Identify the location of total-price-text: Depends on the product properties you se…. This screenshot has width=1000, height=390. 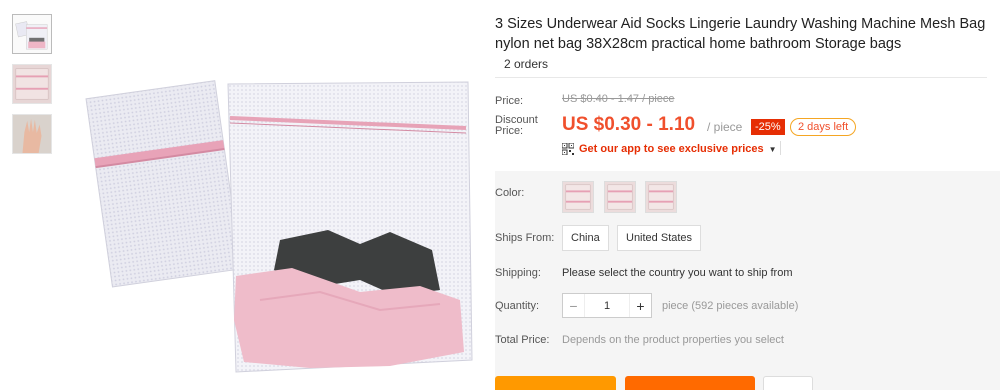
(673, 340).